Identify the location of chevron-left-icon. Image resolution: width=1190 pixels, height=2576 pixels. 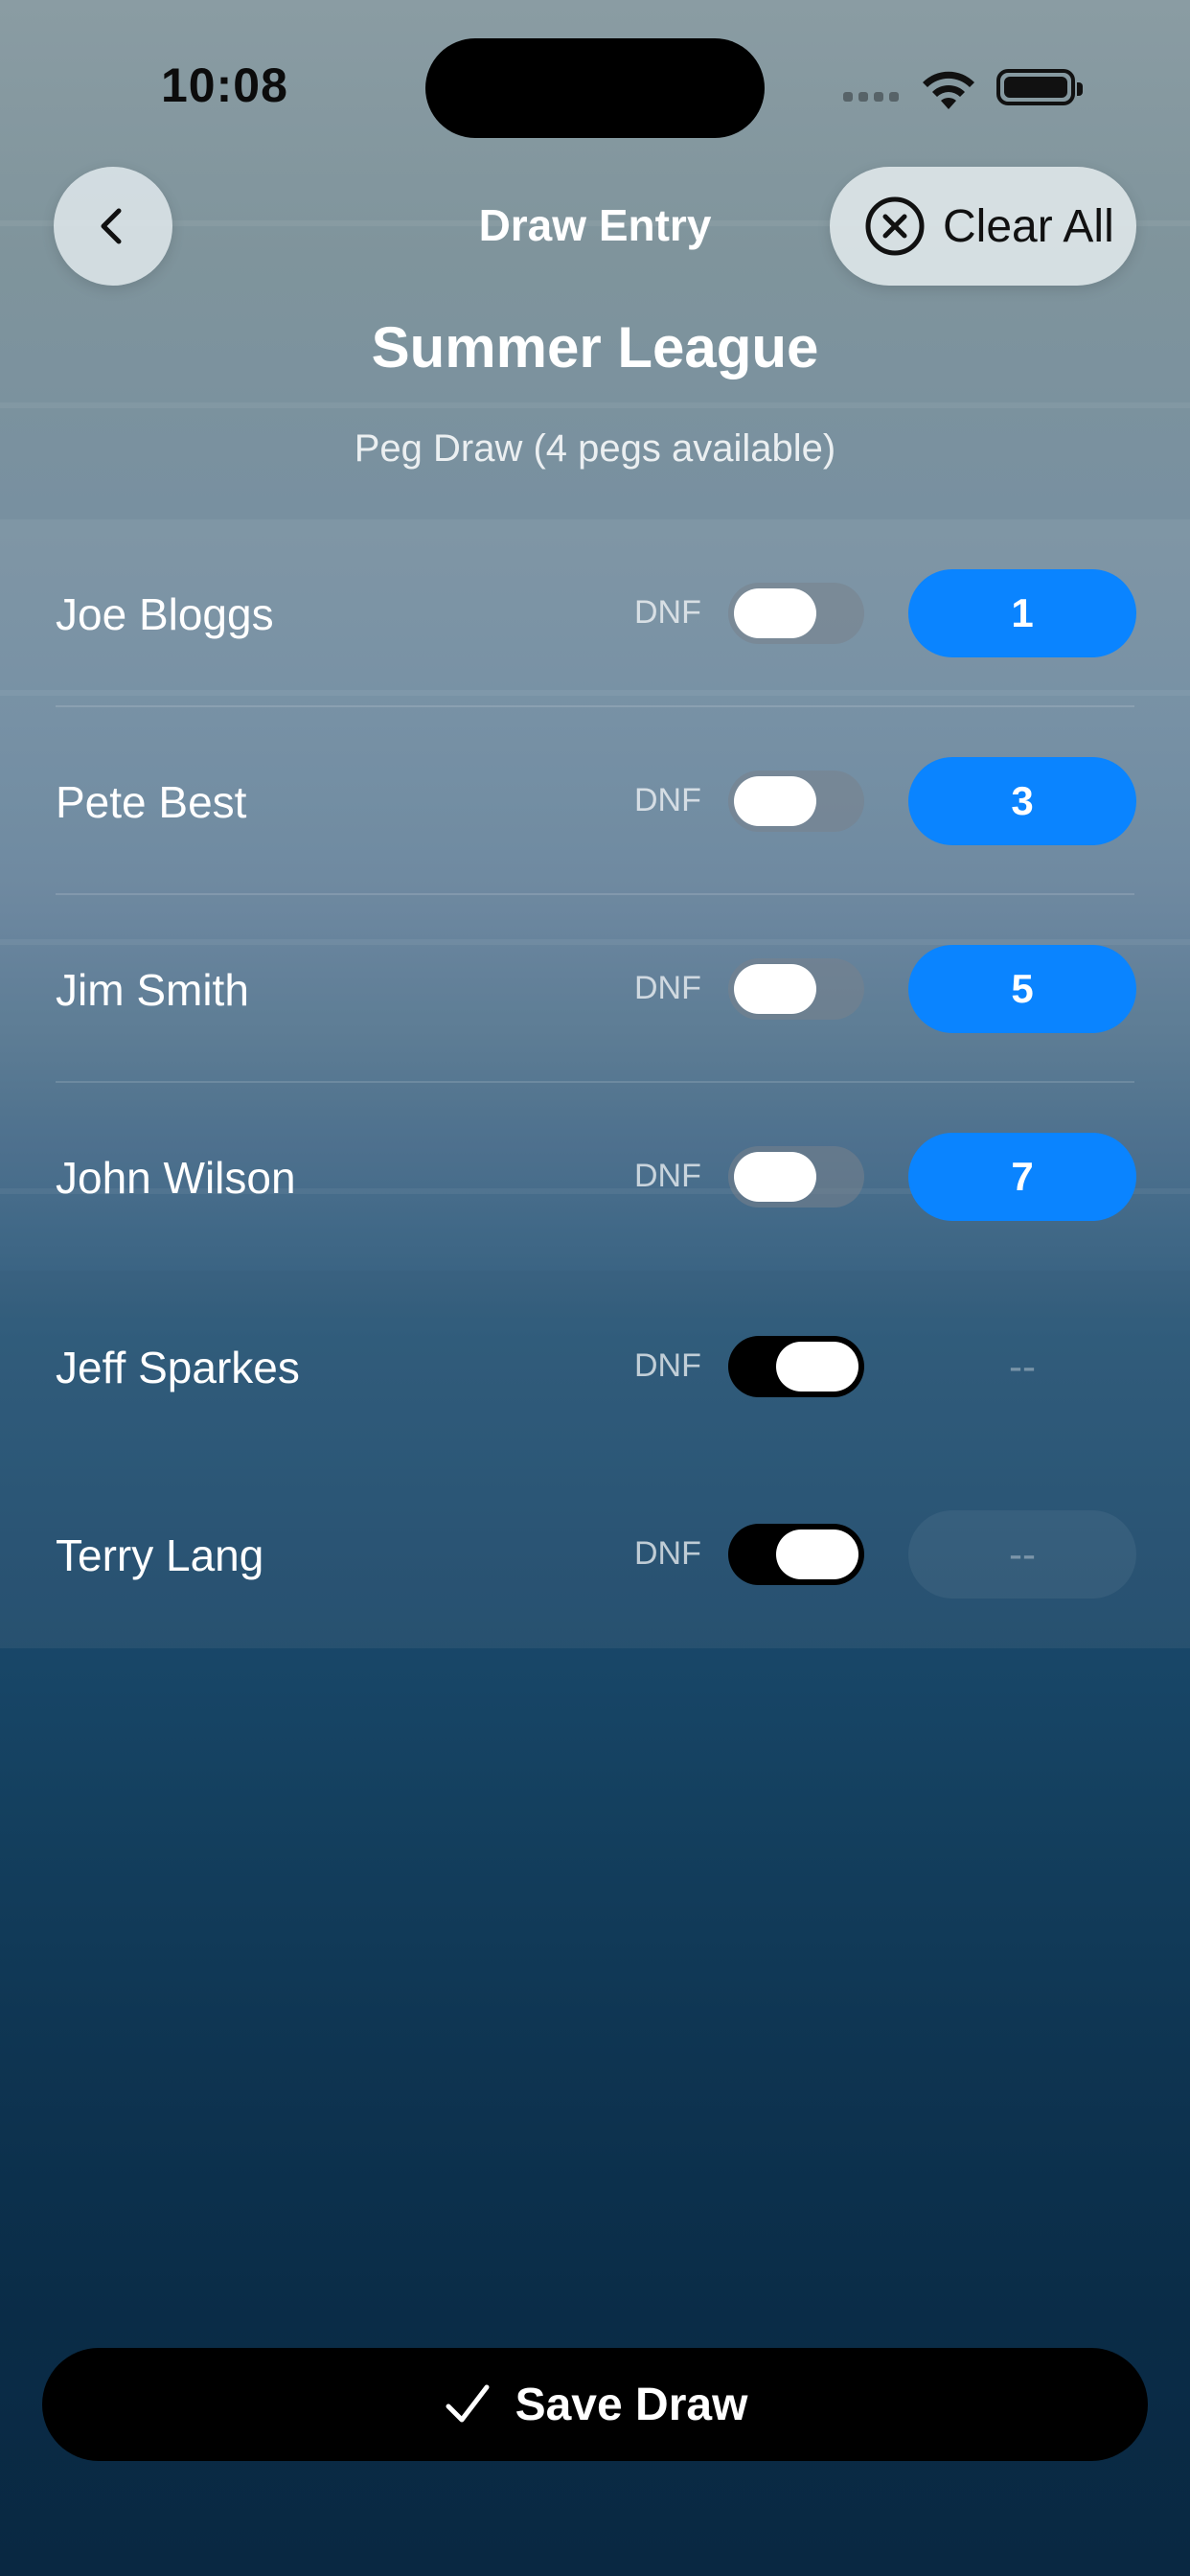
(111, 226).